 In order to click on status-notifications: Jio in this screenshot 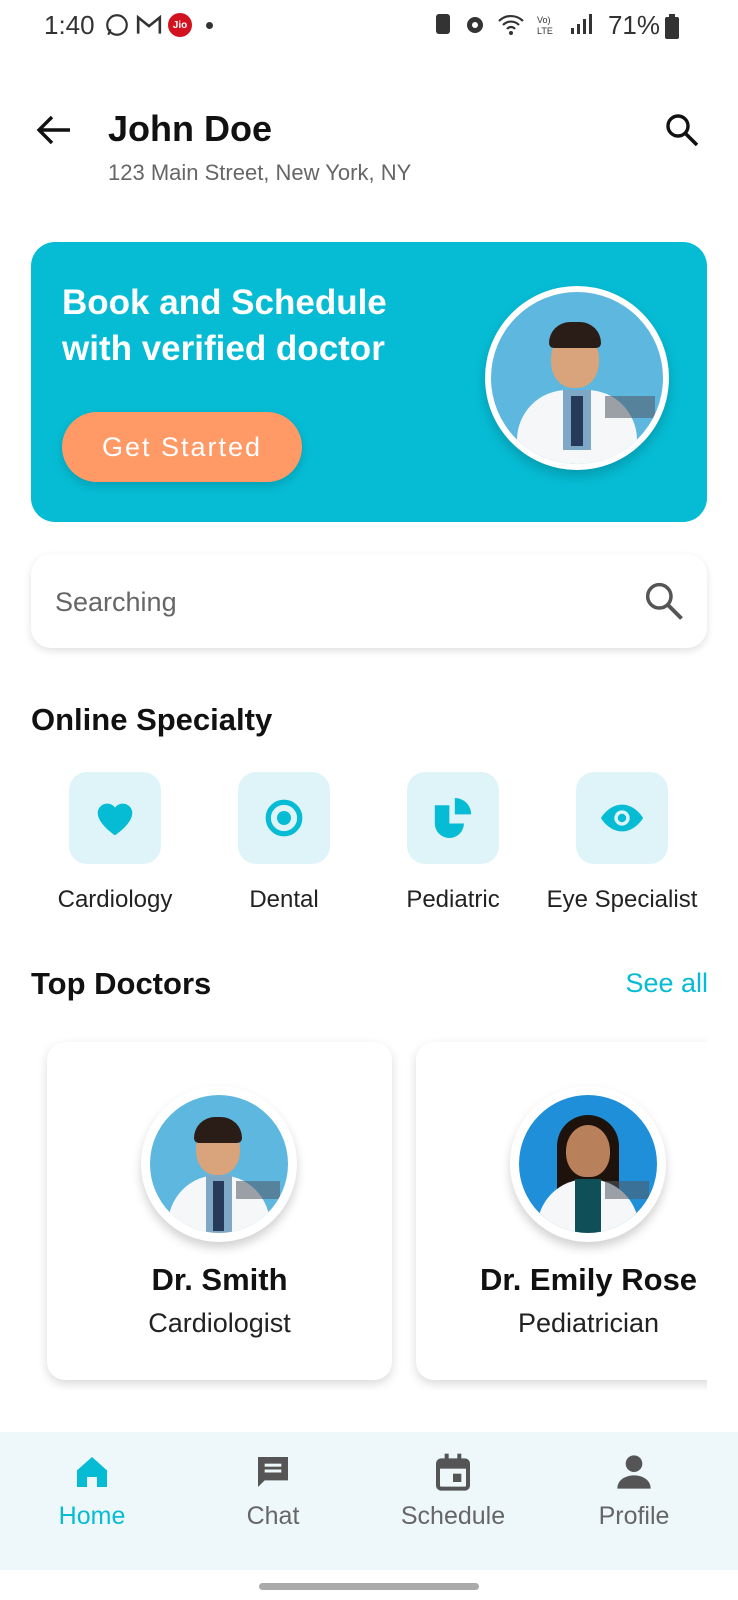, I will do `click(158, 25)`.